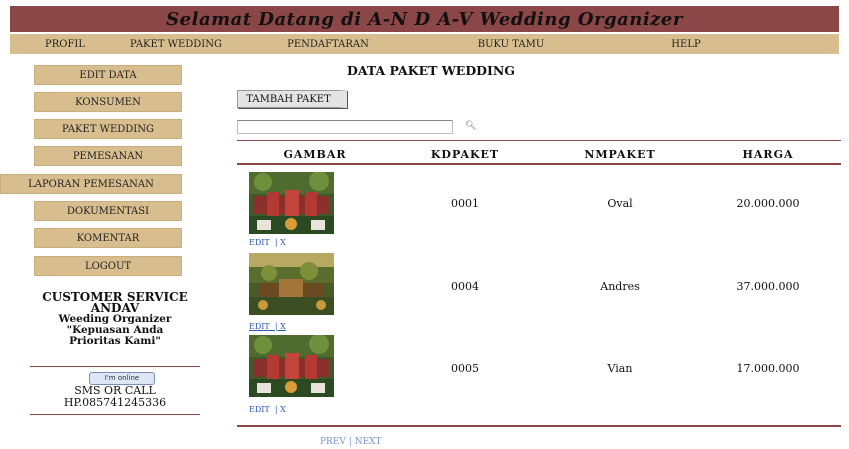  What do you see at coordinates (620, 154) in the screenshot?
I see `column-header-nmpaket: NMPAKET` at bounding box center [620, 154].